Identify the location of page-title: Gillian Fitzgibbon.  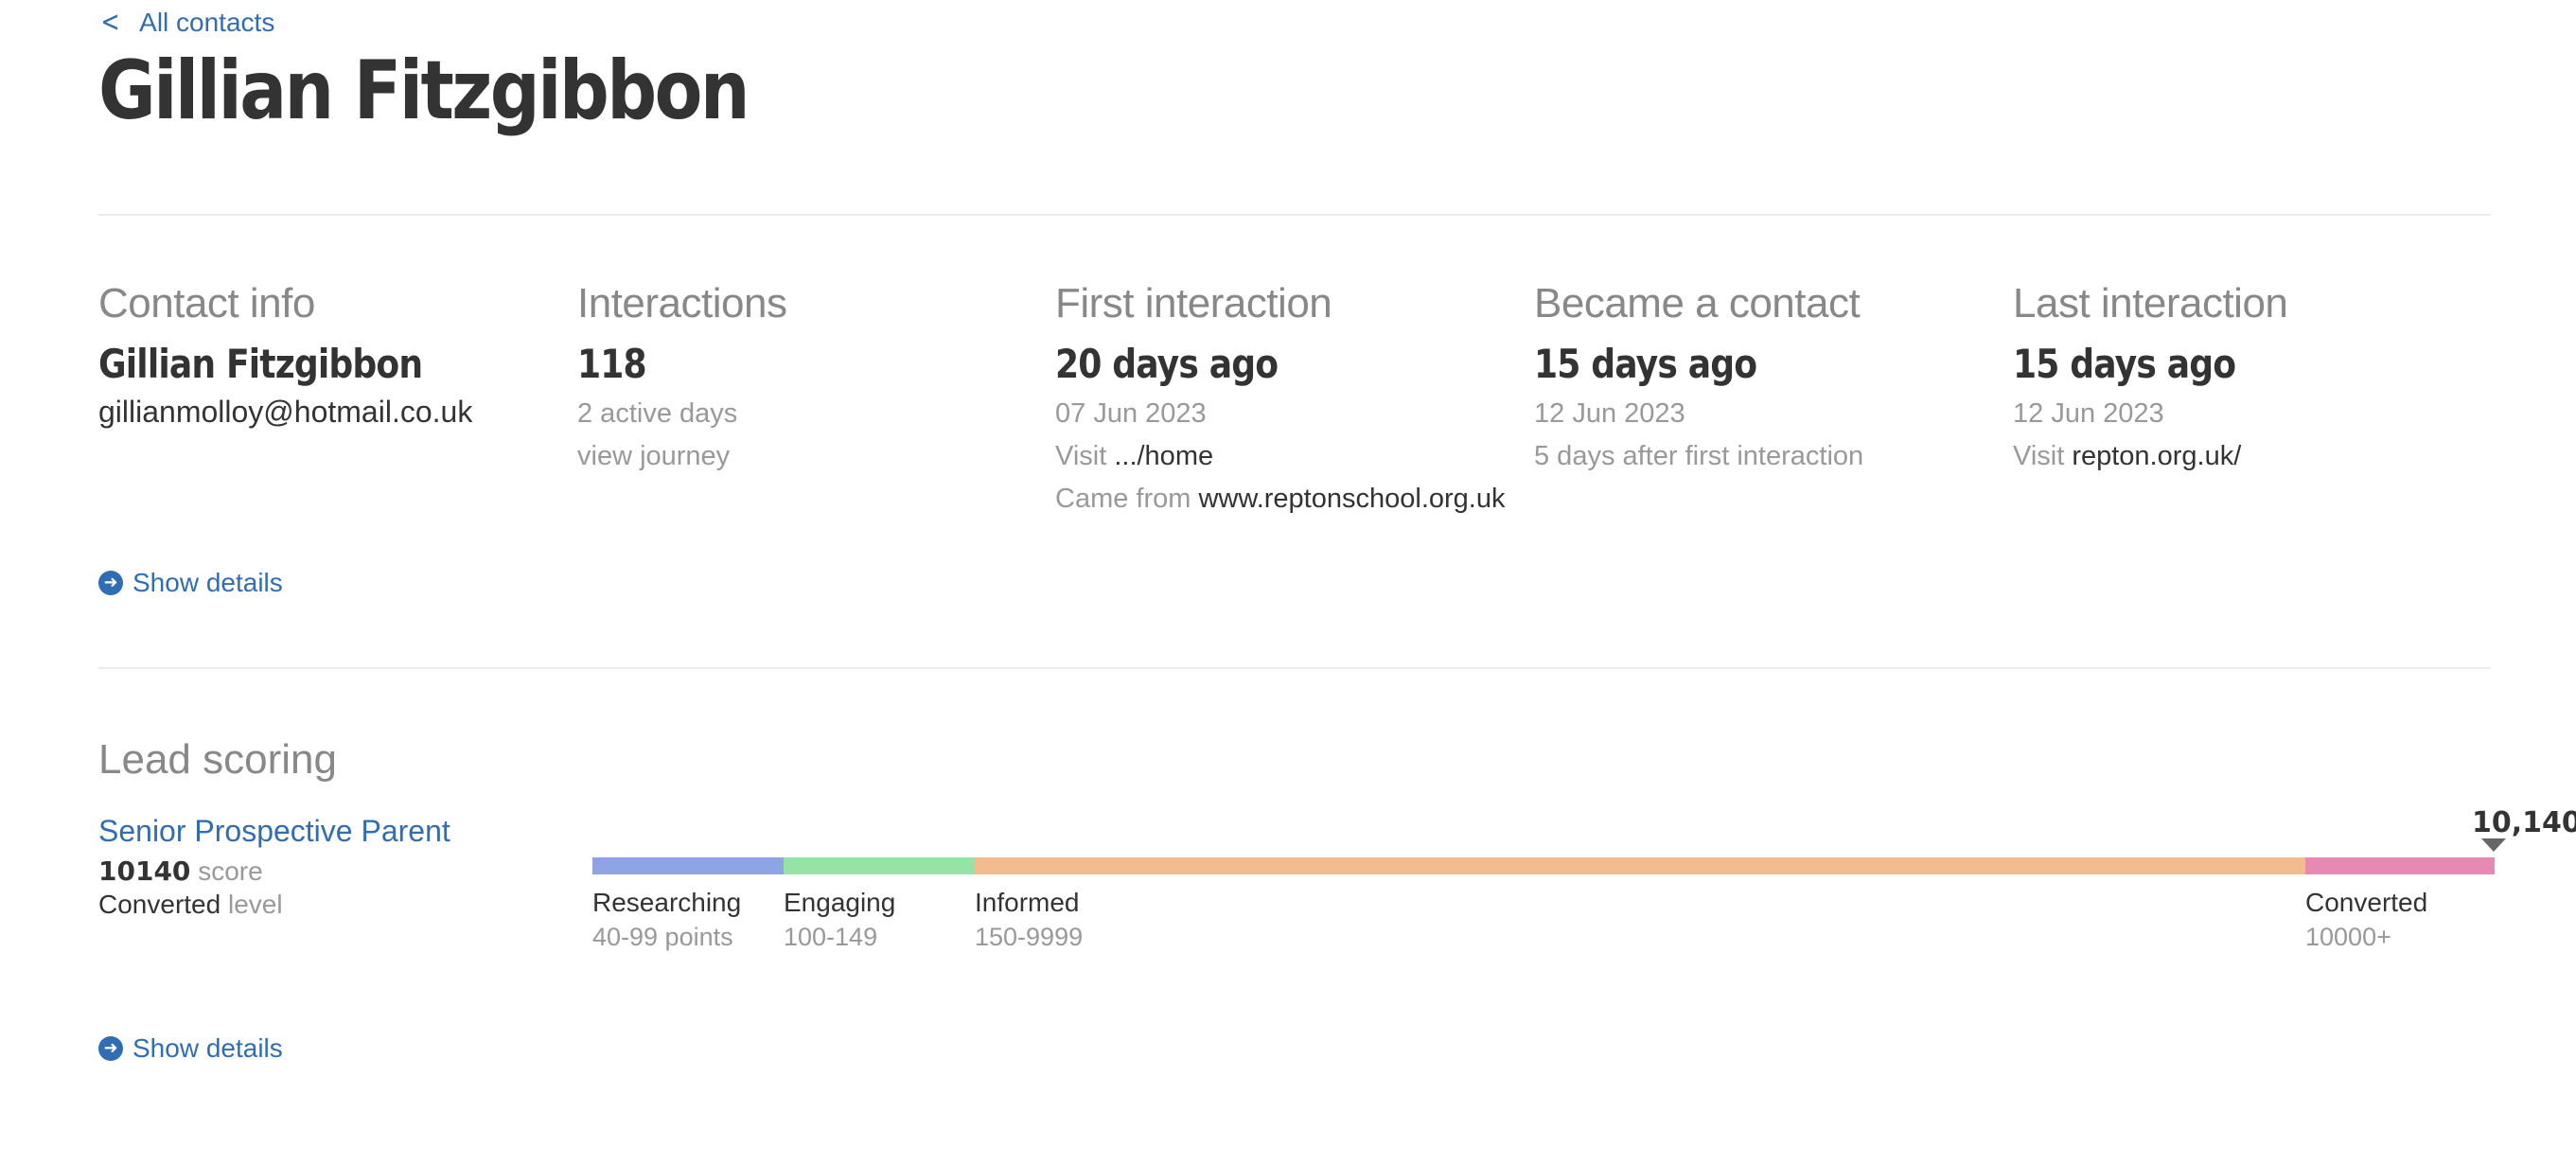
(424, 91).